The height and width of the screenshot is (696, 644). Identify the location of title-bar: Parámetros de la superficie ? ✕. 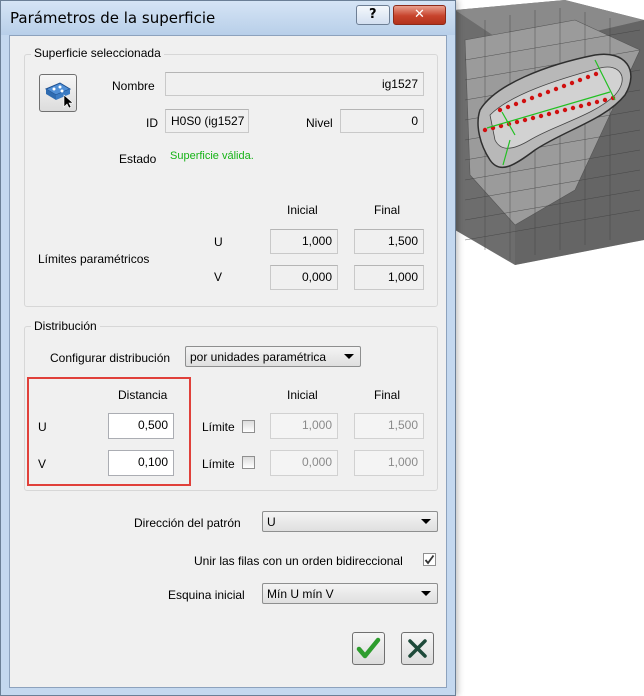
(228, 18).